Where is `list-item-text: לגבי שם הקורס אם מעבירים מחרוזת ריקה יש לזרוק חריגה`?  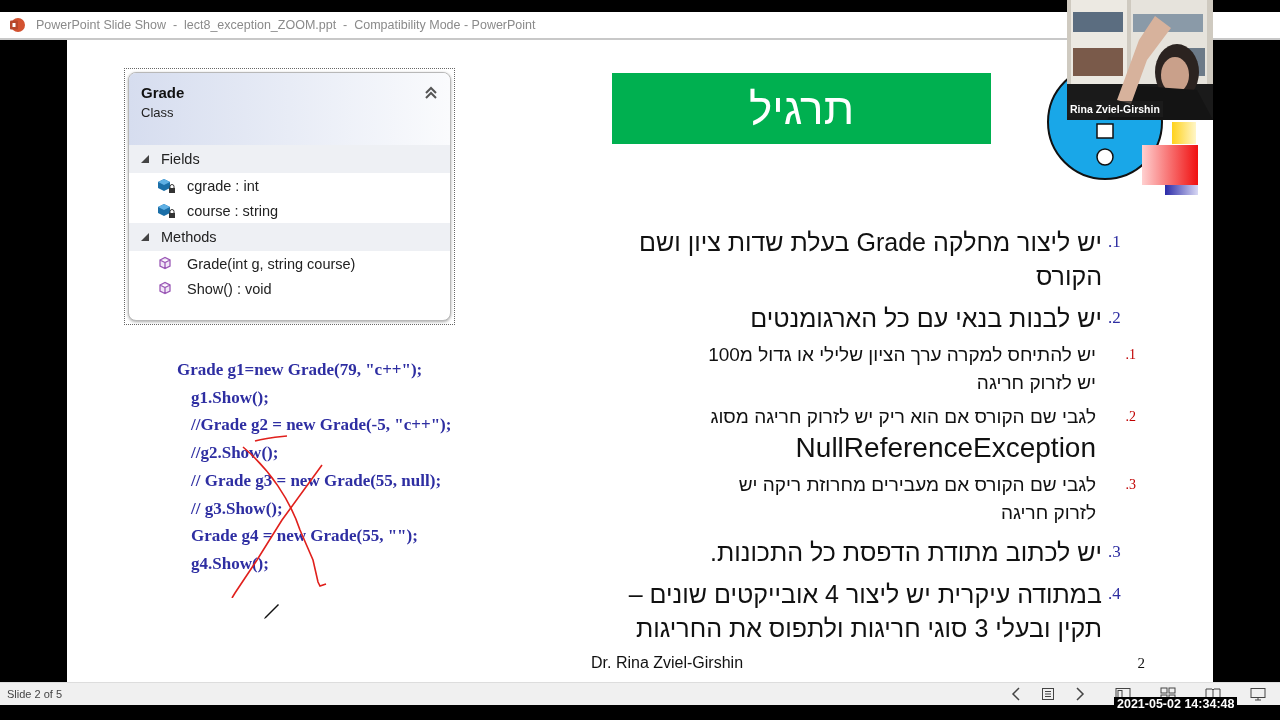 list-item-text: לגבי שם הקורס אם מעבירים מחרוזת ריקה יש לזרוק חריגה is located at coordinates (916, 499).